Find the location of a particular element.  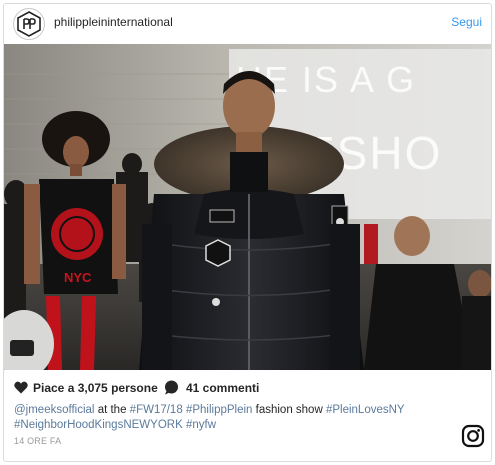

comments-count: 41 commenti is located at coordinates (222, 388).